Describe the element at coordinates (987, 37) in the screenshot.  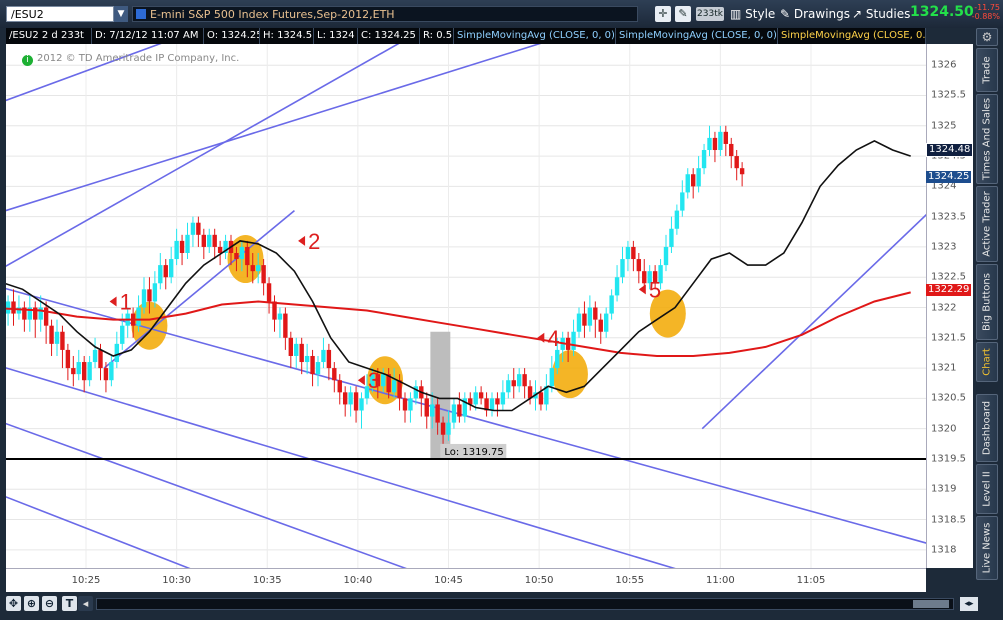
I see `settings-tab: ⚙` at that location.